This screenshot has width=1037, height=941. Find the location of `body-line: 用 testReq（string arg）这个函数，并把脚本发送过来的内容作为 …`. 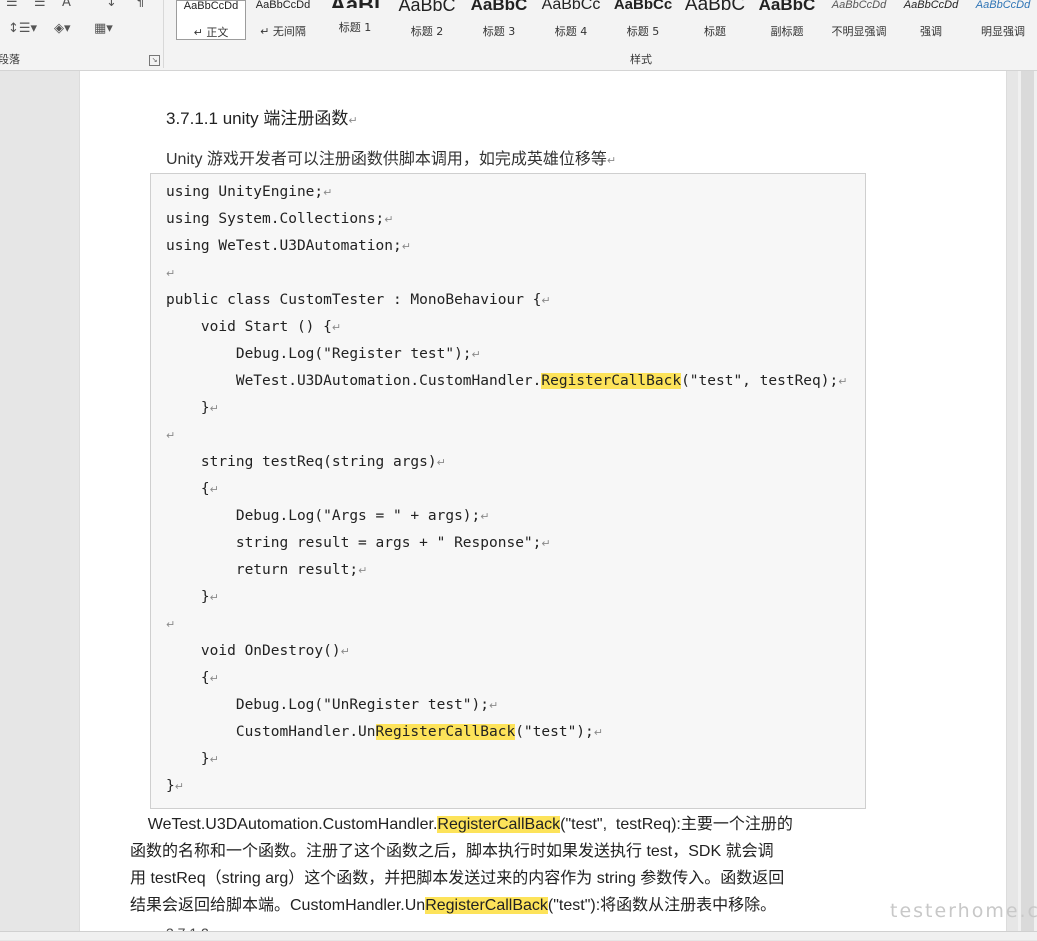

body-line: 用 testReq（string arg）这个函数，并把脚本发送过来的内容作为 … is located at coordinates (457, 878).